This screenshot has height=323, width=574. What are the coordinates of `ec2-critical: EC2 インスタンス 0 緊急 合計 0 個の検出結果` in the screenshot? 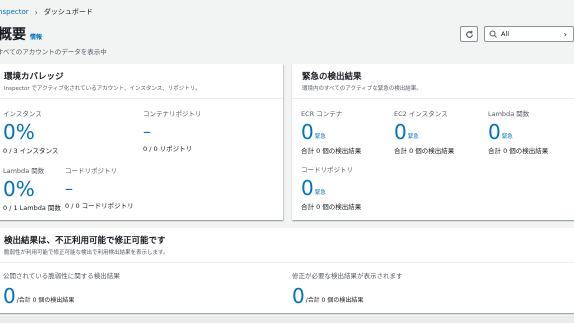 It's located at (424, 131).